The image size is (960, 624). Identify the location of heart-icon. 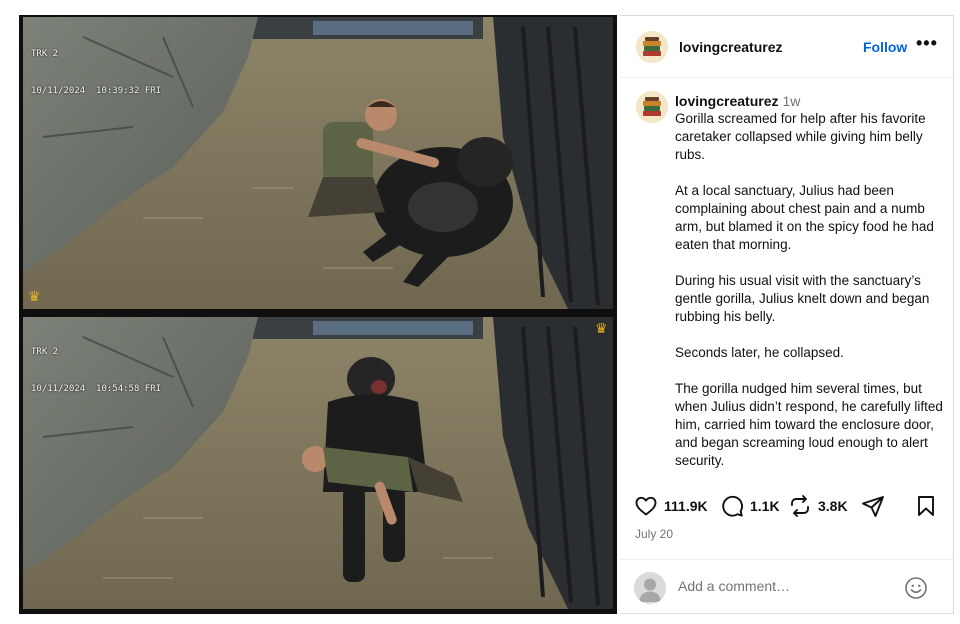
(646, 506).